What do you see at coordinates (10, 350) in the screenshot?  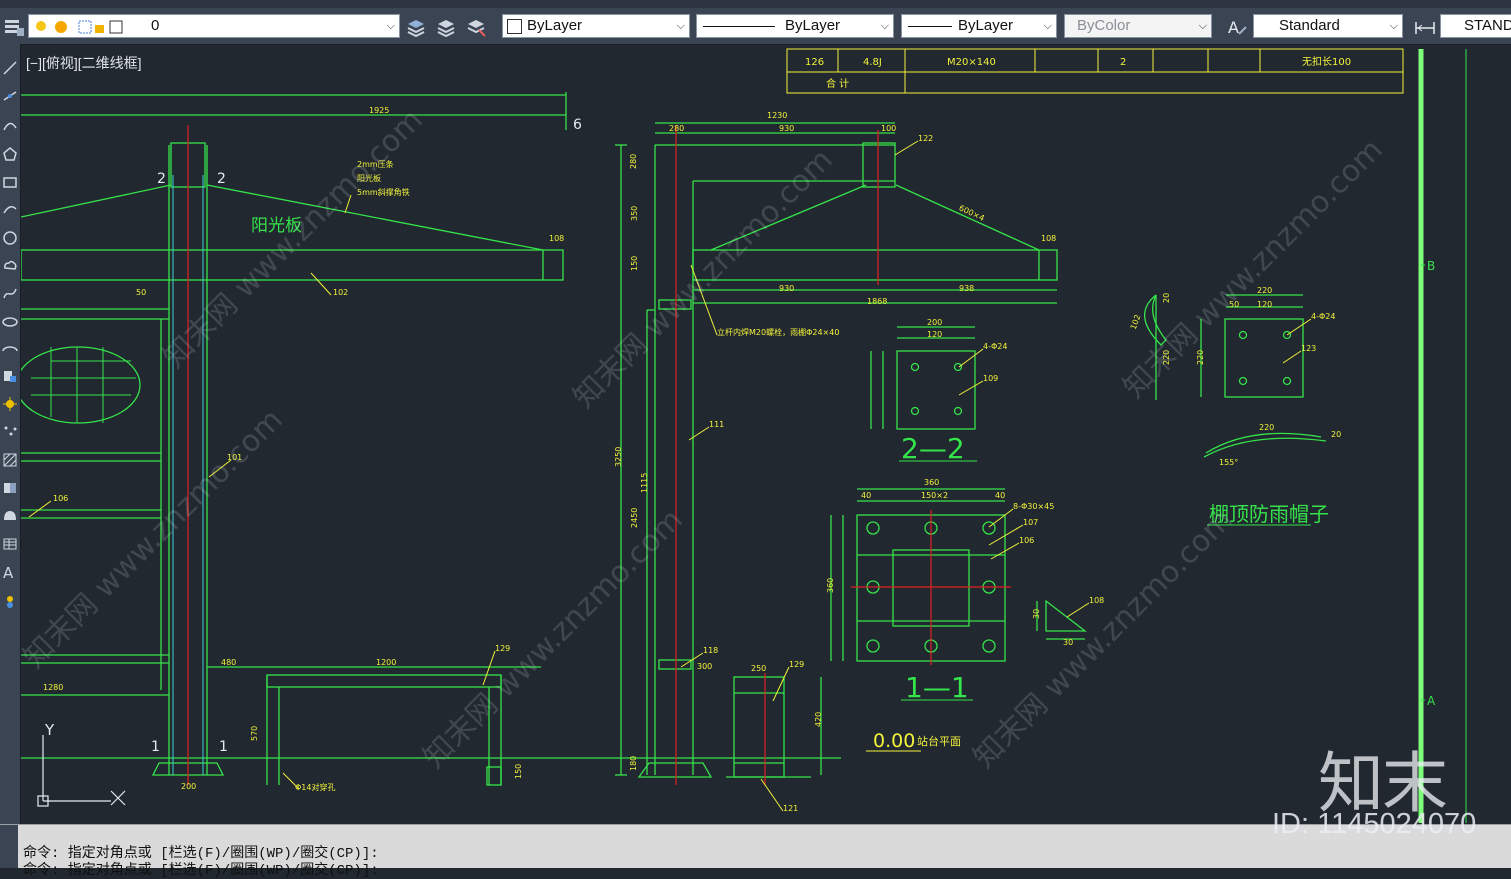 I see `ellipse-arc-icon` at bounding box center [10, 350].